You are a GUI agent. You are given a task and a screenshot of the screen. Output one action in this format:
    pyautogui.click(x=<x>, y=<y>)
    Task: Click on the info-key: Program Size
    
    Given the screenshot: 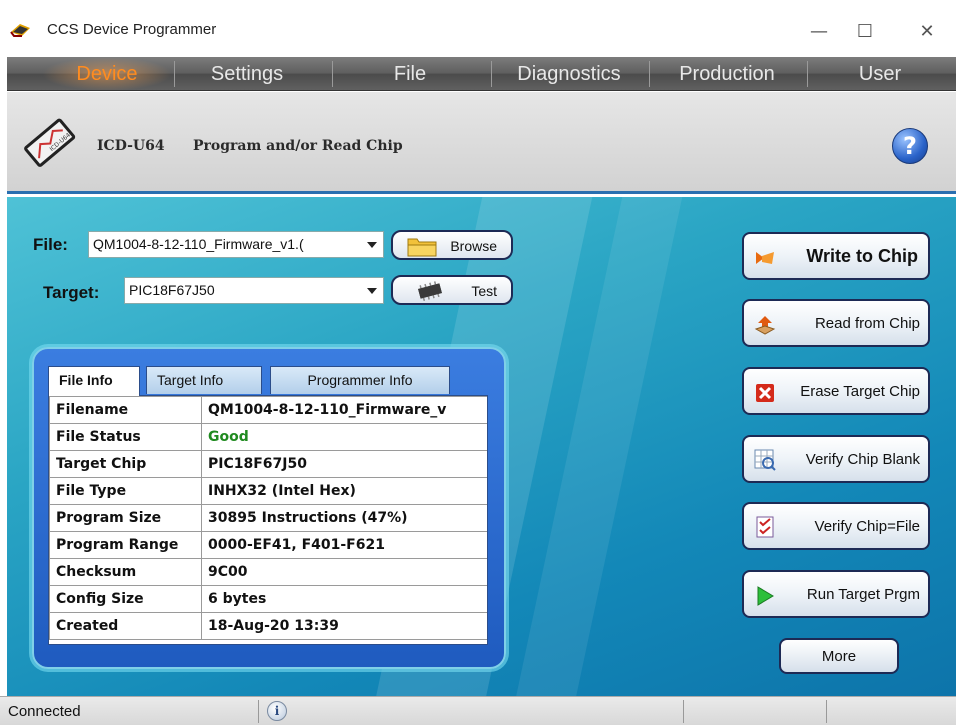 What is the action you would take?
    pyautogui.click(x=125, y=518)
    